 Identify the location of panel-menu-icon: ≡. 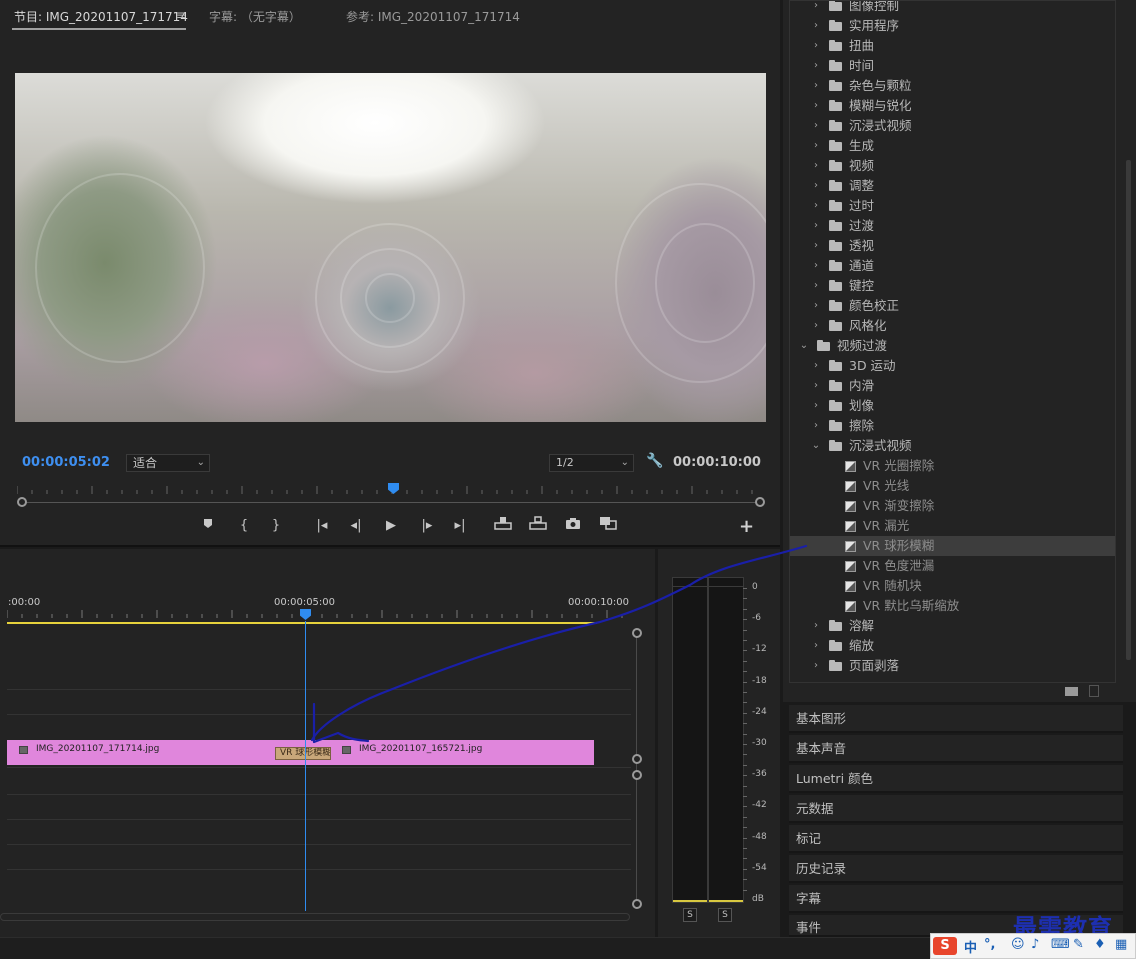
(181, 15).